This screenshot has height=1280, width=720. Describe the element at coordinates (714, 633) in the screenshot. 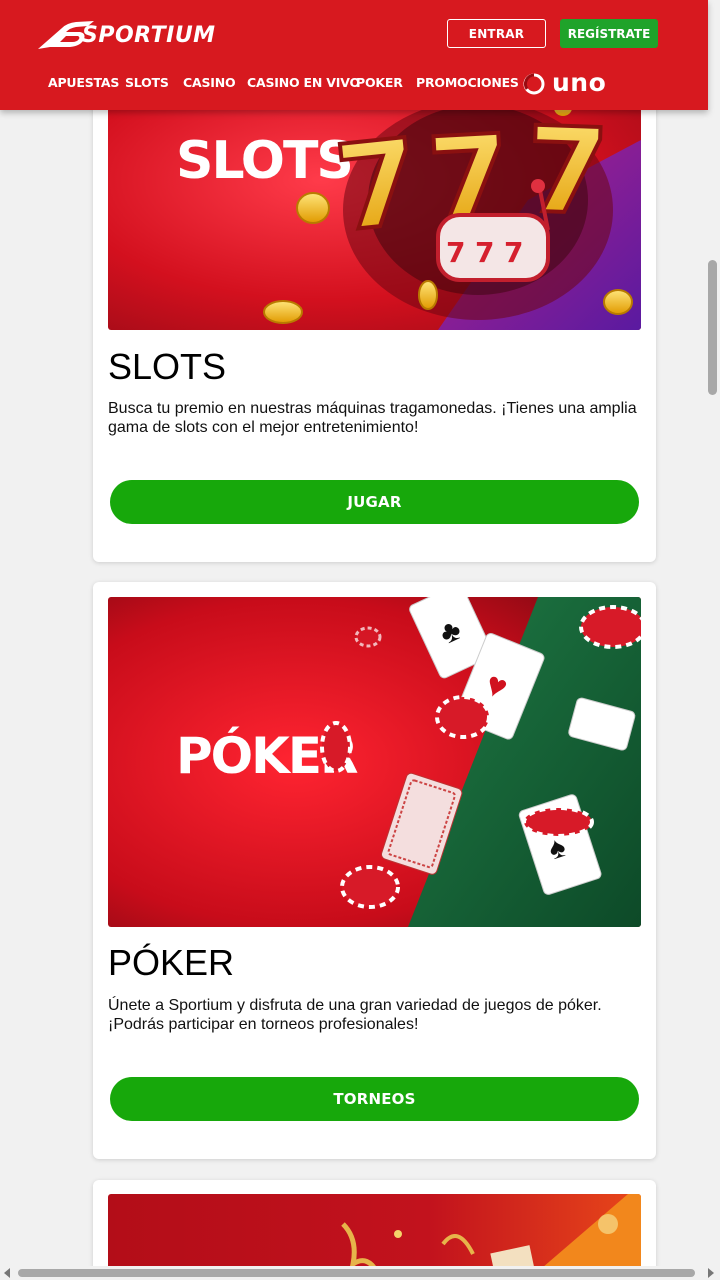

I see `vertical-scrollbar` at that location.